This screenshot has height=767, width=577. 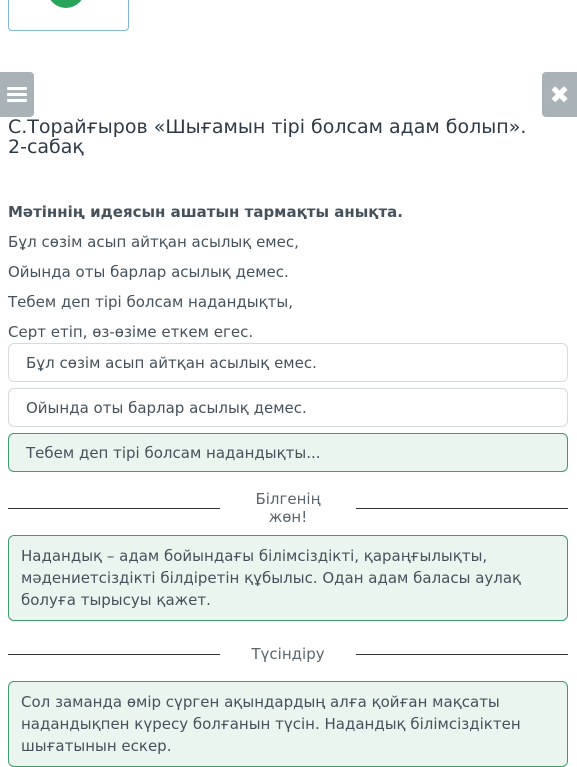 I want to click on menu-button, so click(x=17, y=94).